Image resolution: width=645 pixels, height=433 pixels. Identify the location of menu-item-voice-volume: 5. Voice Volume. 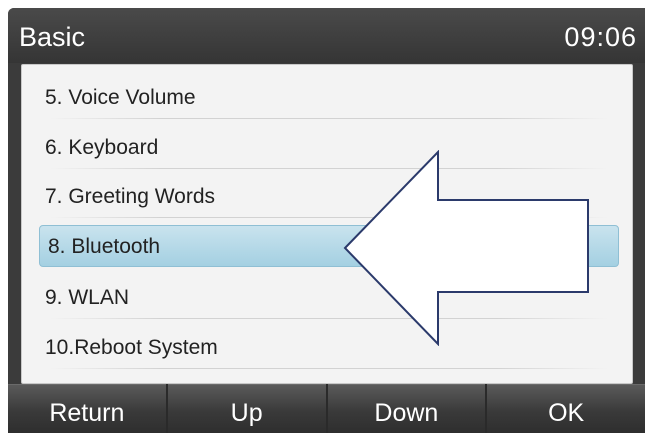
(322, 98).